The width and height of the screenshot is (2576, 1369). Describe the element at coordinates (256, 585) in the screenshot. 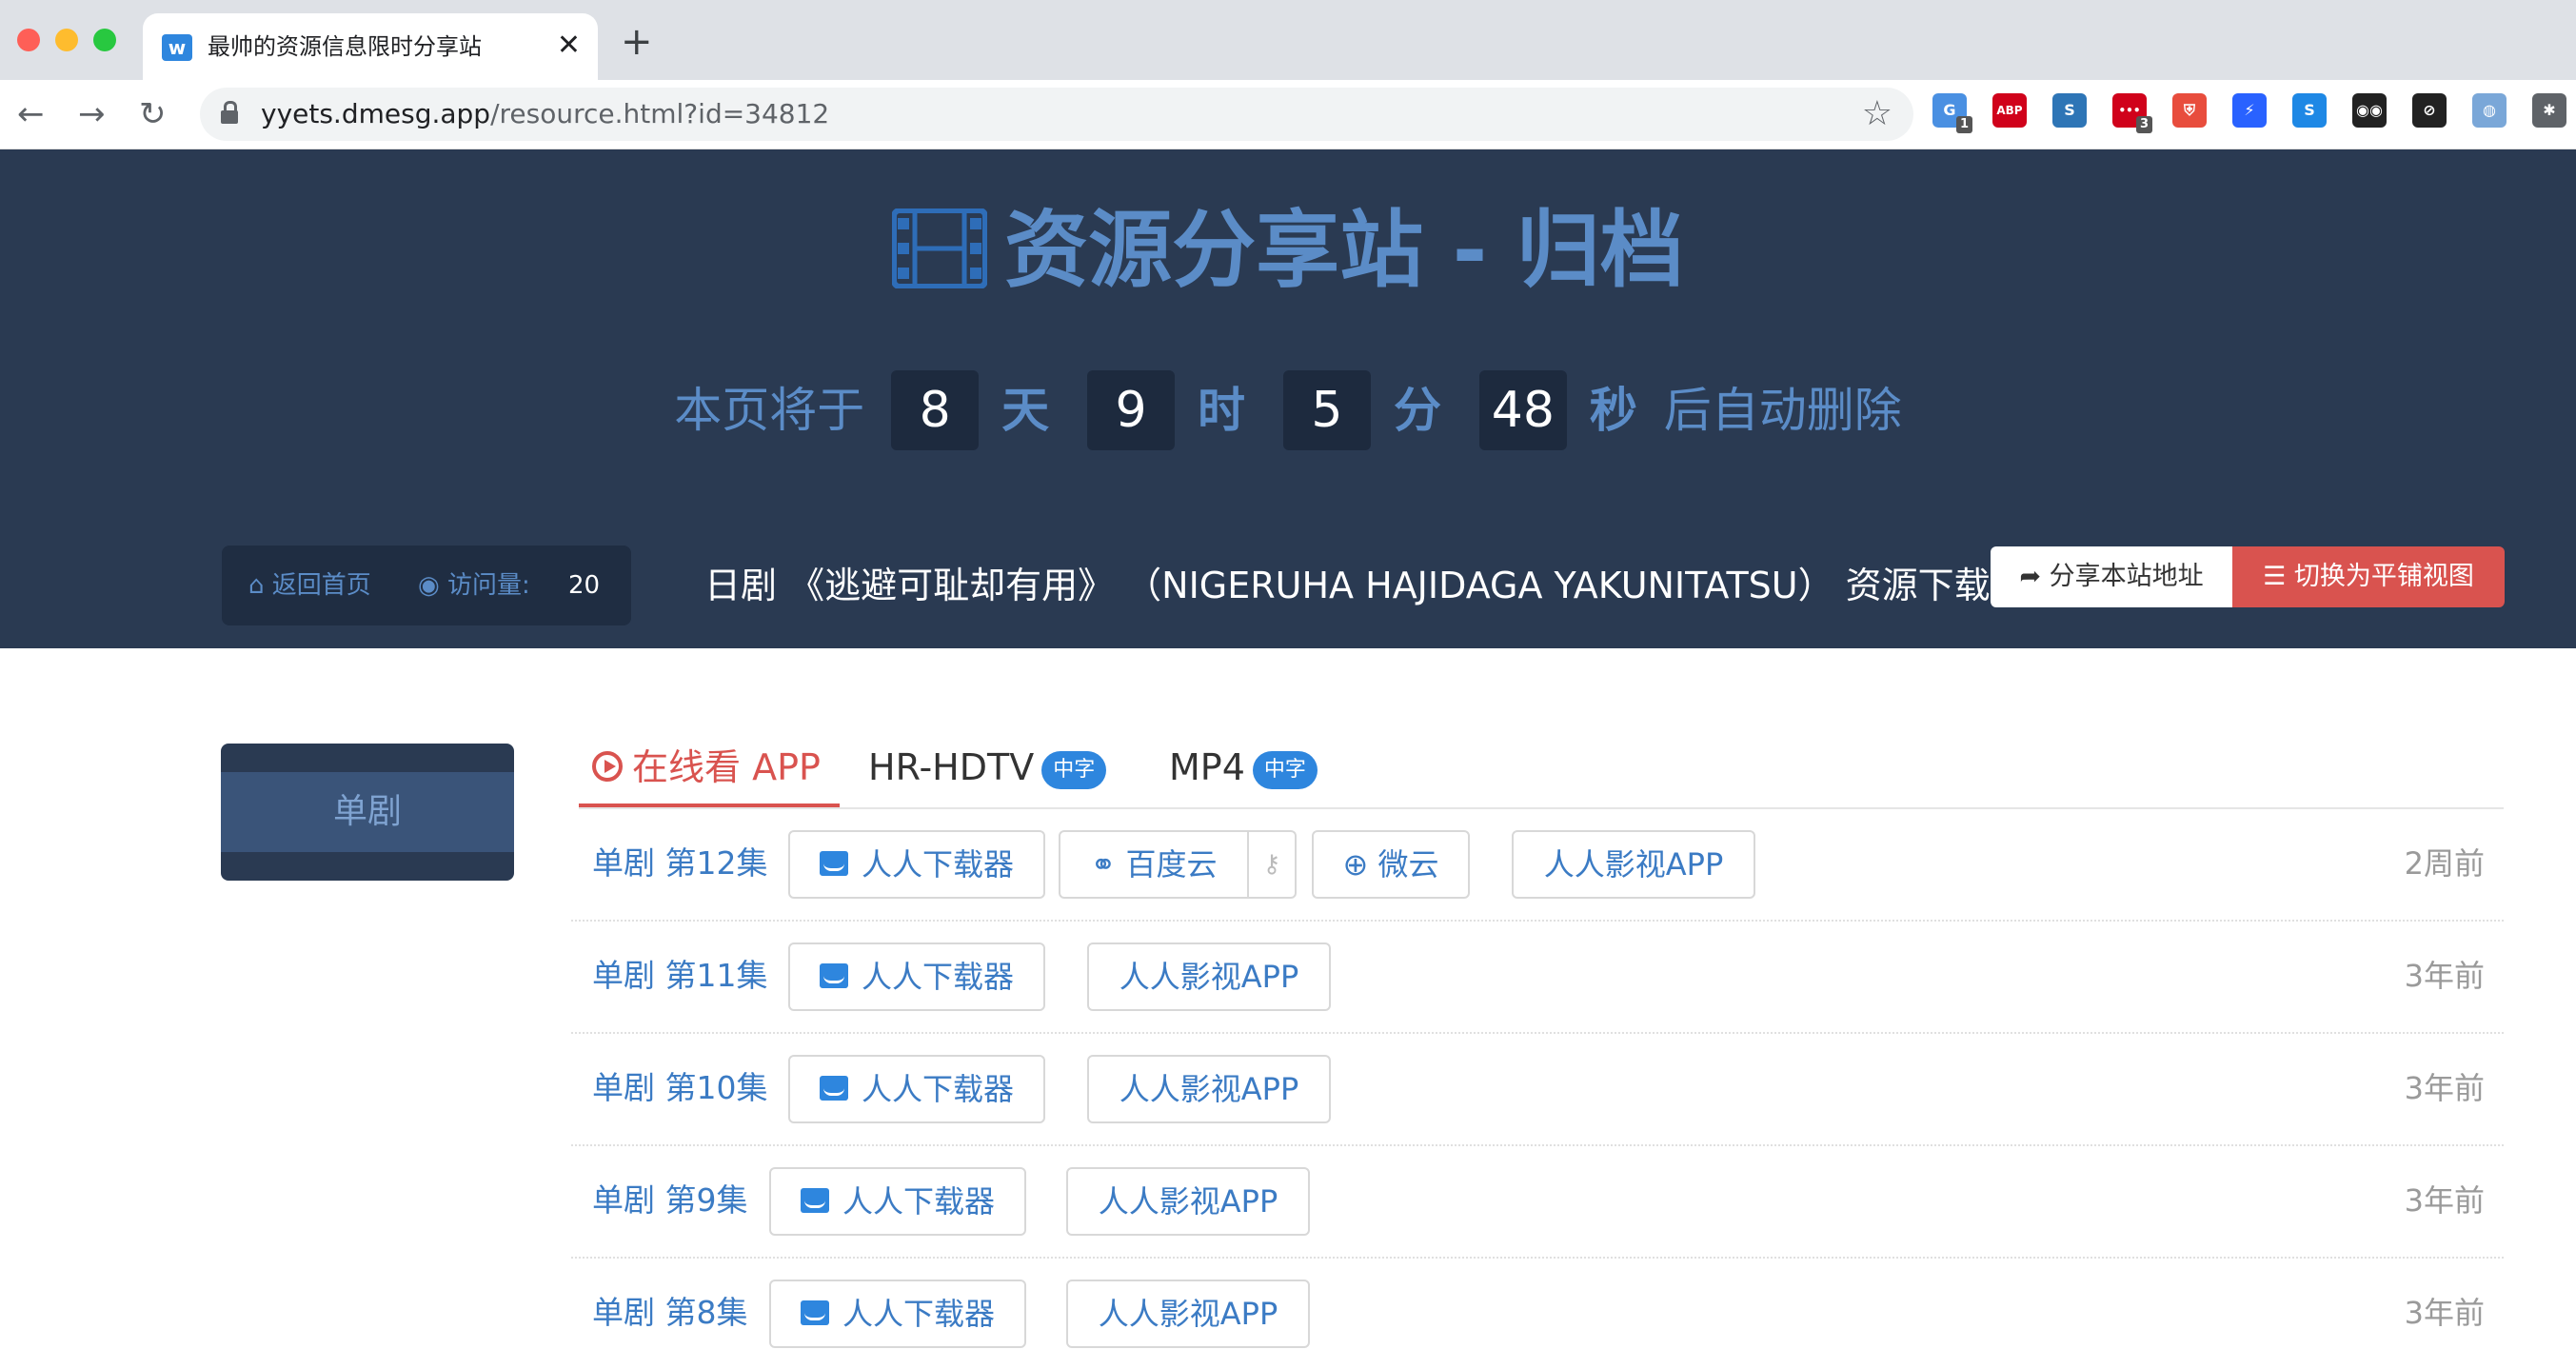

I see `home-icon: ⌂` at that location.